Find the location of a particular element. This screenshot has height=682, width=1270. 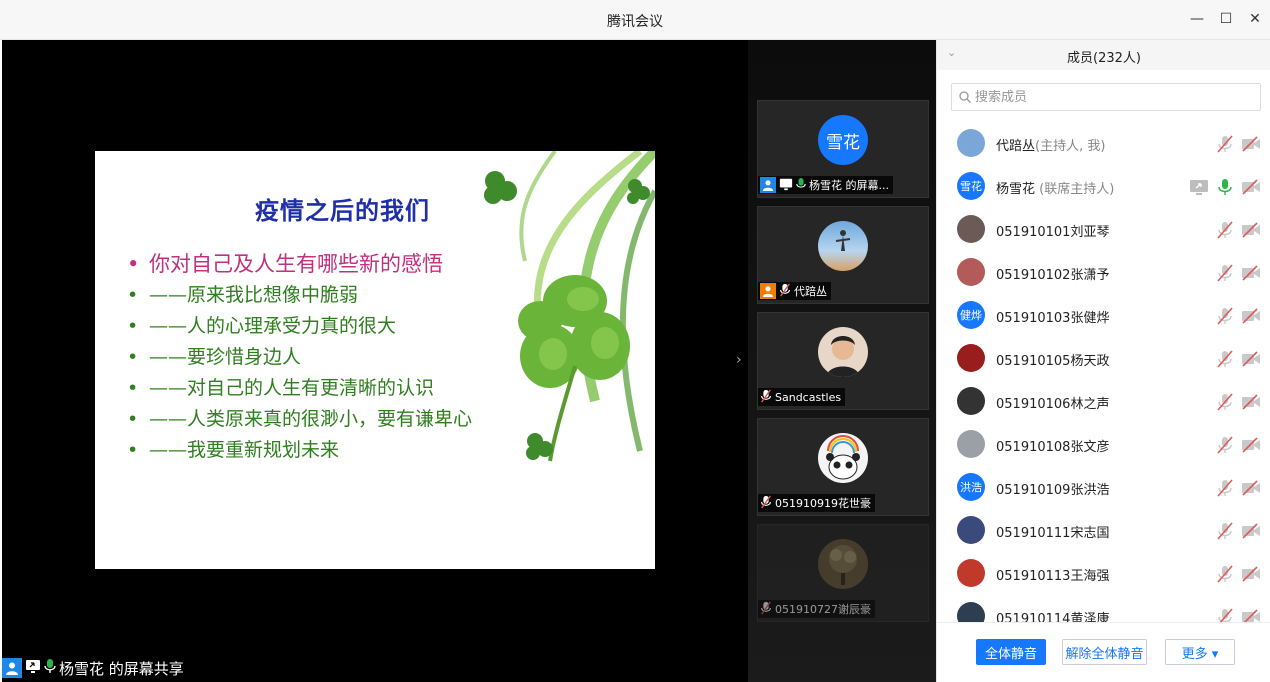

maximize-button: ☐ is located at coordinates (1226, 19).